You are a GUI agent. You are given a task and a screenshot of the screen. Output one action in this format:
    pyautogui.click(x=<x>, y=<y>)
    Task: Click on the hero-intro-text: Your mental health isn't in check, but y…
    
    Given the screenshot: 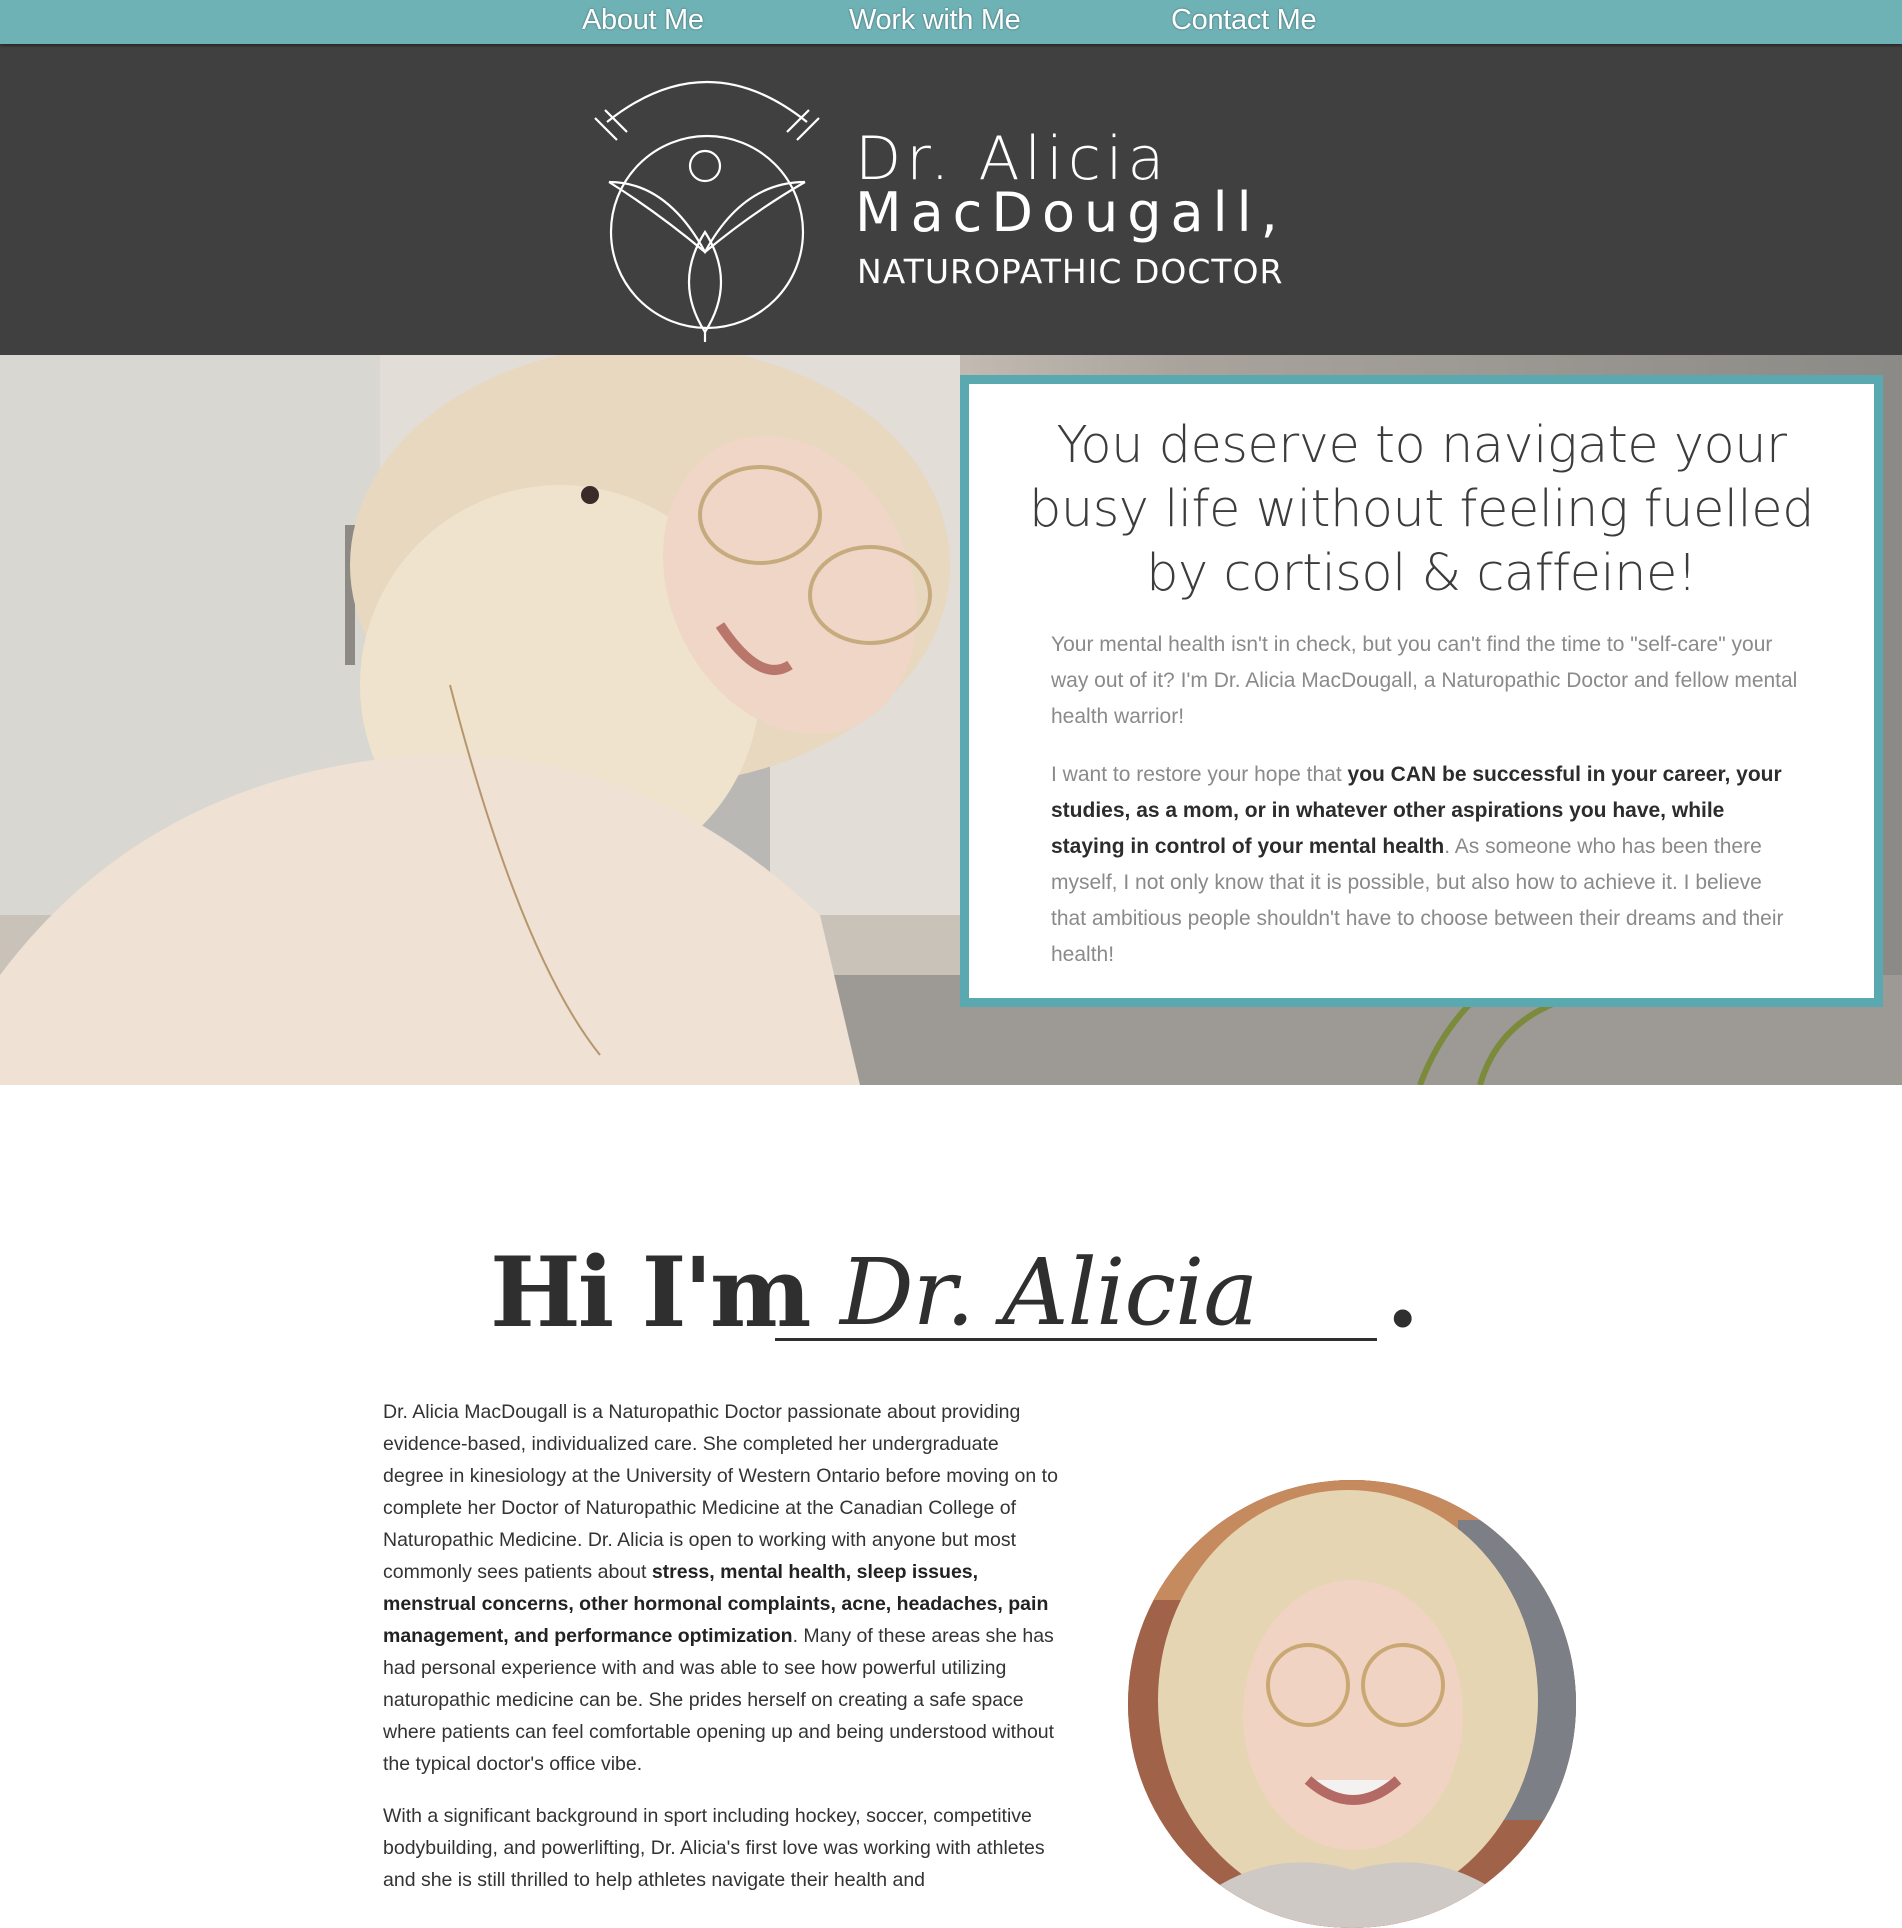 What is the action you would take?
    pyautogui.click(x=1424, y=680)
    